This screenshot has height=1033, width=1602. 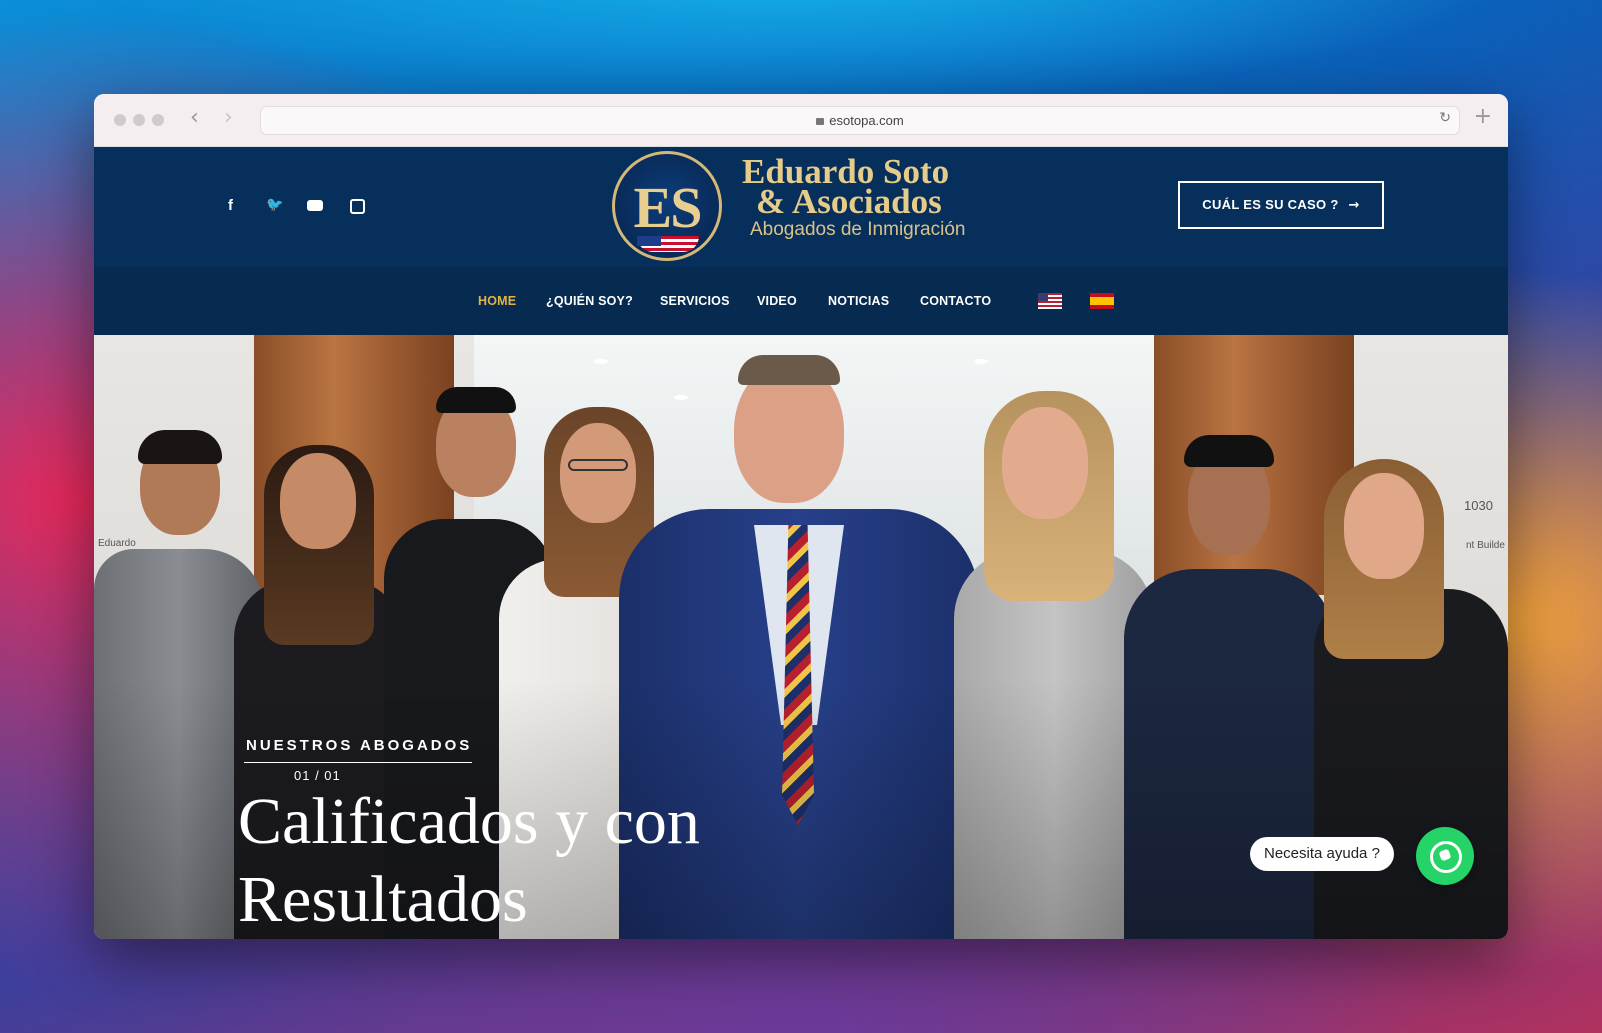 What do you see at coordinates (777, 301) in the screenshot?
I see `nav-item-video: VIDEO` at bounding box center [777, 301].